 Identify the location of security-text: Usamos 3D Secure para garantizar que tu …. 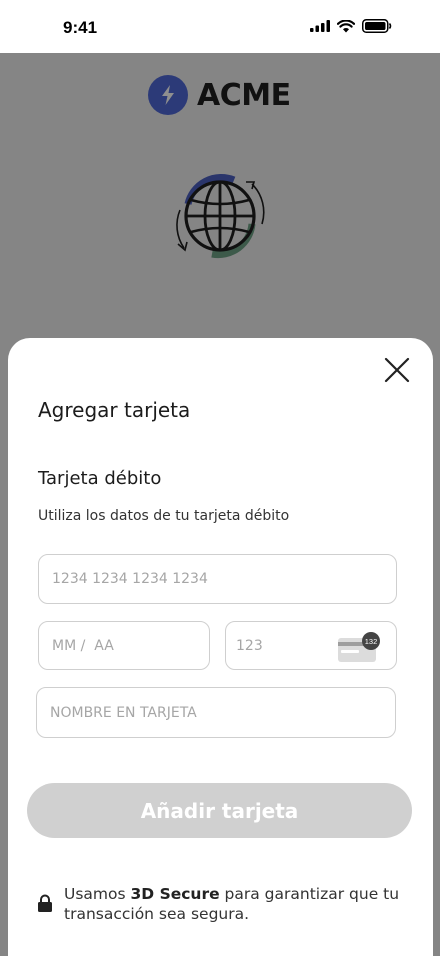
(236, 904).